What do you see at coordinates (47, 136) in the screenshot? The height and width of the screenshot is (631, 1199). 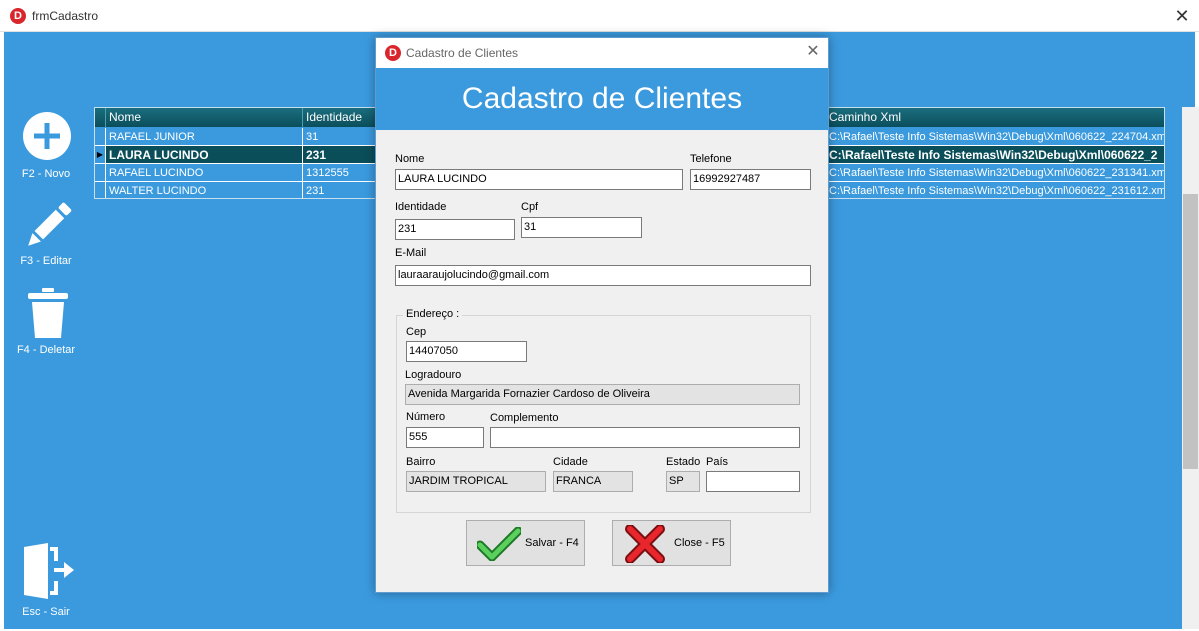 I see `plus-circle-icon` at bounding box center [47, 136].